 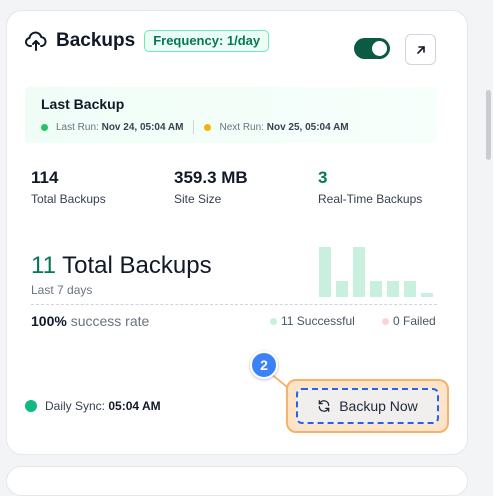 I want to click on backup-now-button: Backup Now, so click(x=367, y=406).